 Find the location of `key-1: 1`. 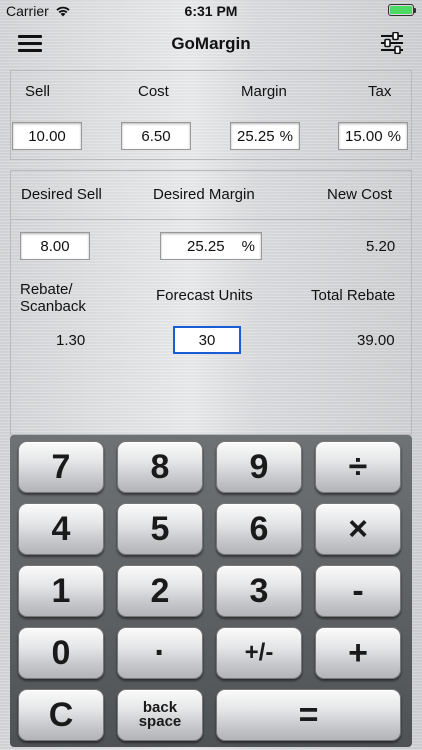

key-1: 1 is located at coordinates (61, 591).